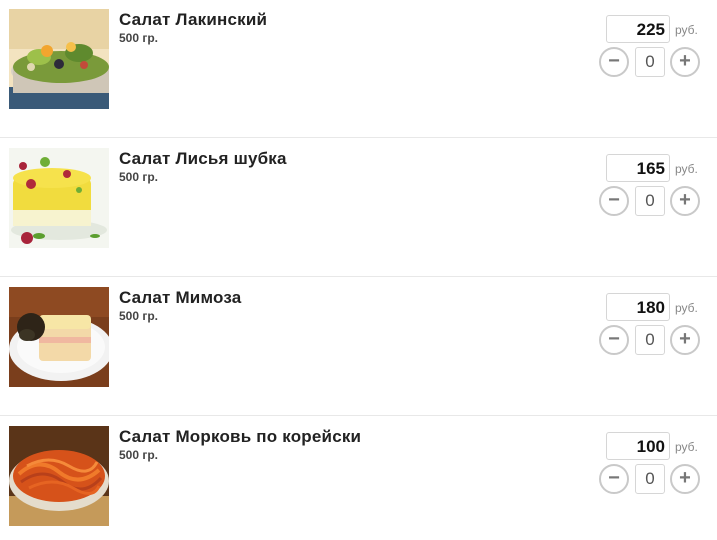 The height and width of the screenshot is (540, 717). What do you see at coordinates (59, 337) in the screenshot?
I see `product-photo-mimosa-salad` at bounding box center [59, 337].